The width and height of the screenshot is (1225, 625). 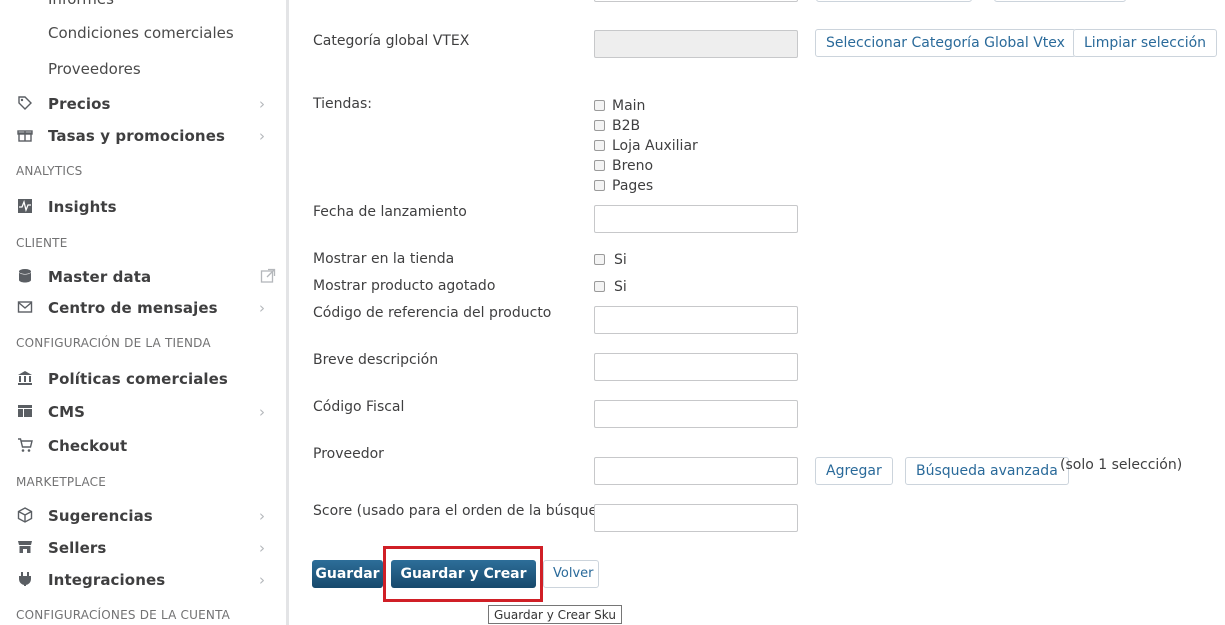 What do you see at coordinates (599, 259) in the screenshot?
I see `mostrar-tienda-checkbox` at bounding box center [599, 259].